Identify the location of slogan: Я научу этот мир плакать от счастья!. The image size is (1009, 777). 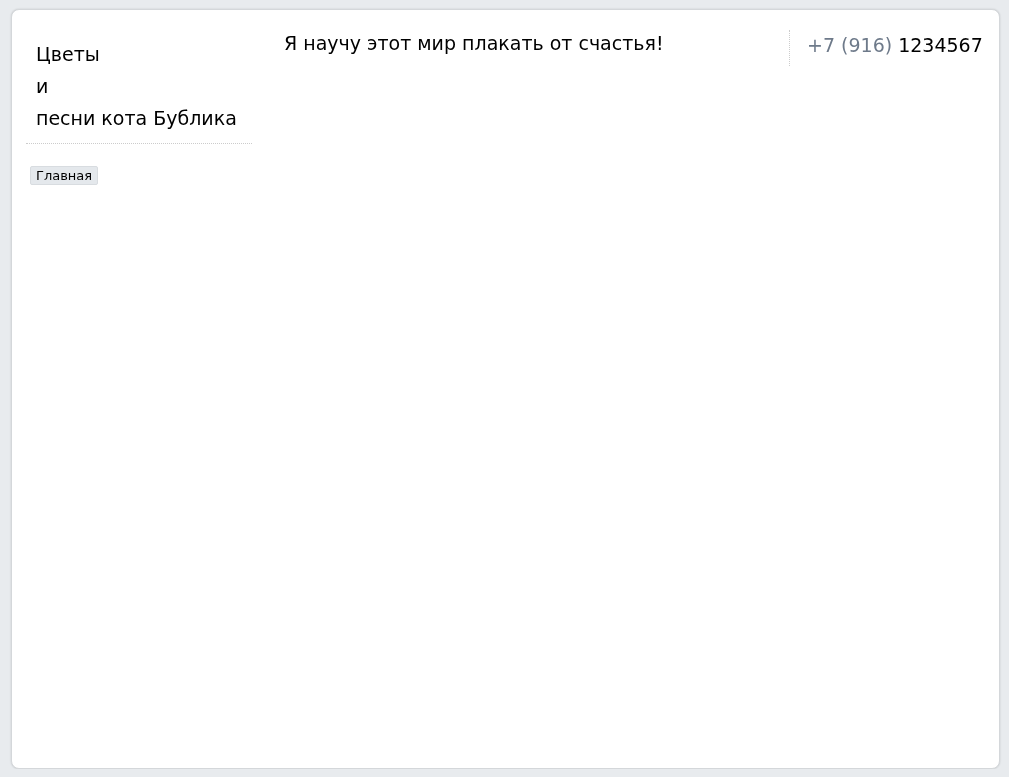
(474, 43).